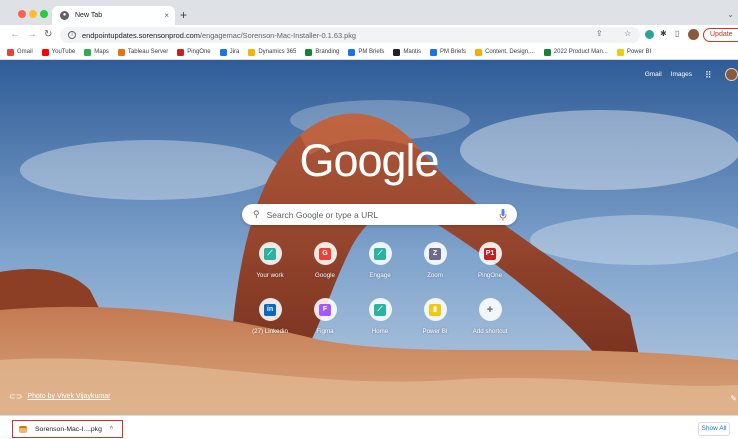  Describe the element at coordinates (166, 15) in the screenshot. I see `close-tab-icon: ×` at that location.